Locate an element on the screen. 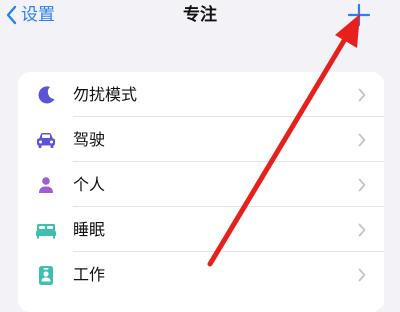 Image resolution: width=400 pixels, height=312 pixels. focus-item-work: 工作 is located at coordinates (201, 274).